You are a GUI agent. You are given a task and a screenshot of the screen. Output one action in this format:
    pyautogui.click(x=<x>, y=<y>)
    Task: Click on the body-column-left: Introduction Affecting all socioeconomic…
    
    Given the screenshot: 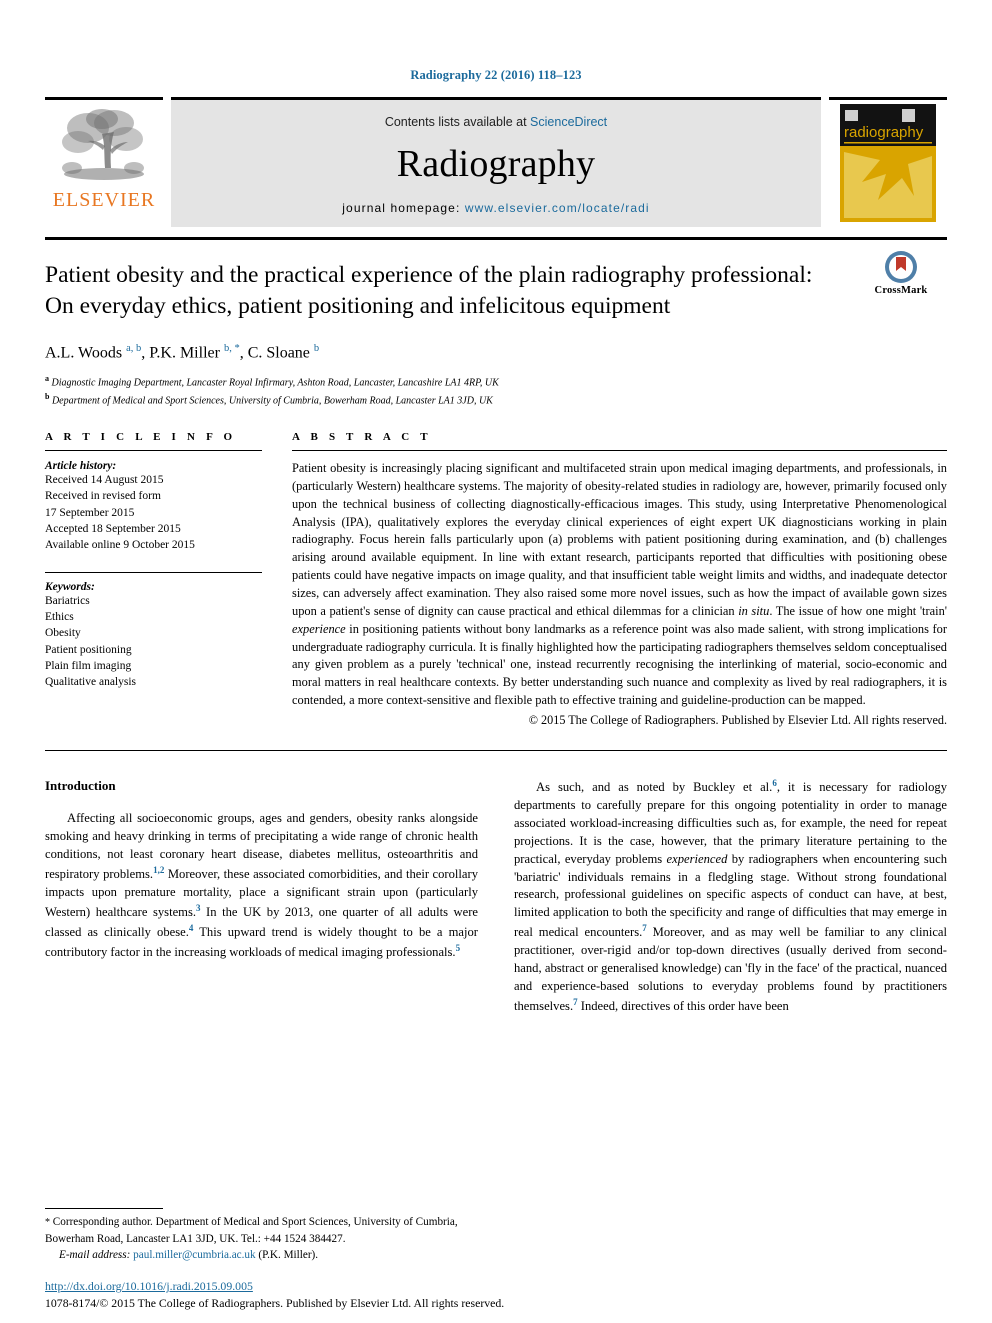 What is the action you would take?
    pyautogui.click(x=261, y=927)
    